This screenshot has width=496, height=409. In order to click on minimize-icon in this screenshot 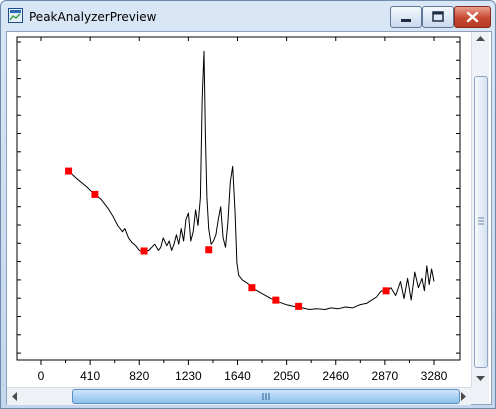, I will do `click(406, 20)`.